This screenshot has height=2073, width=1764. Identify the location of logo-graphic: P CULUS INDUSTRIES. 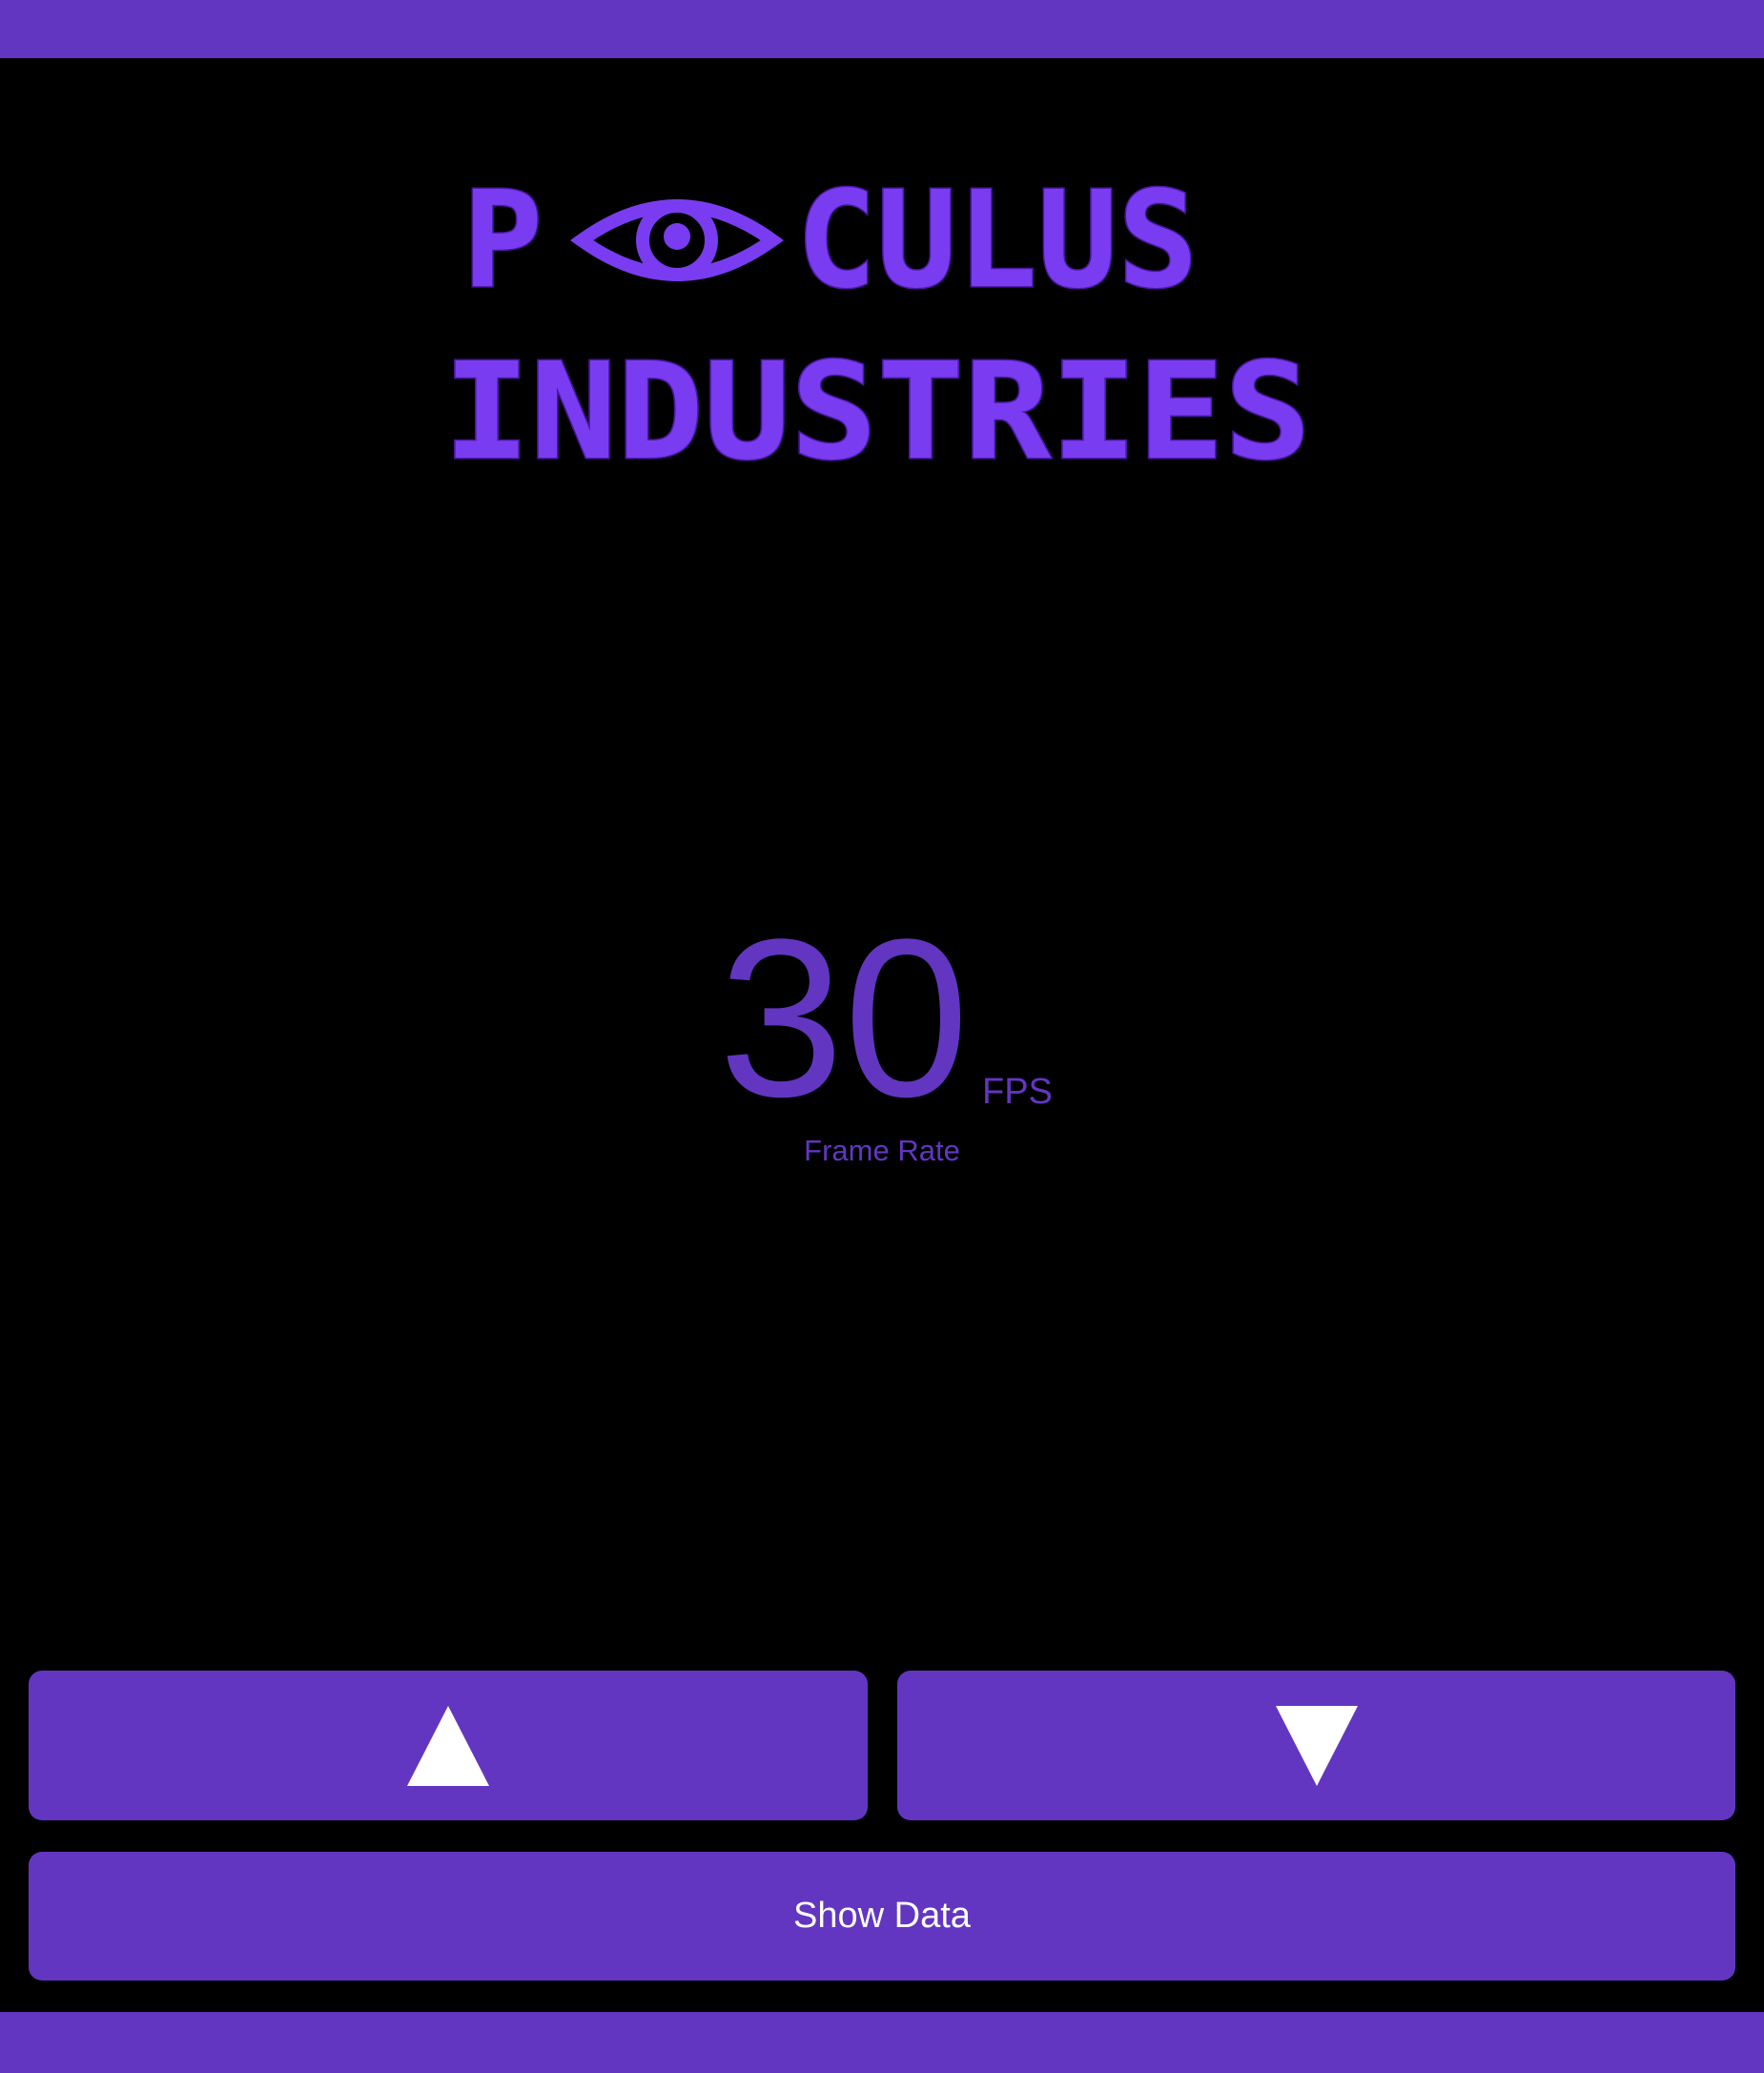
(878, 324).